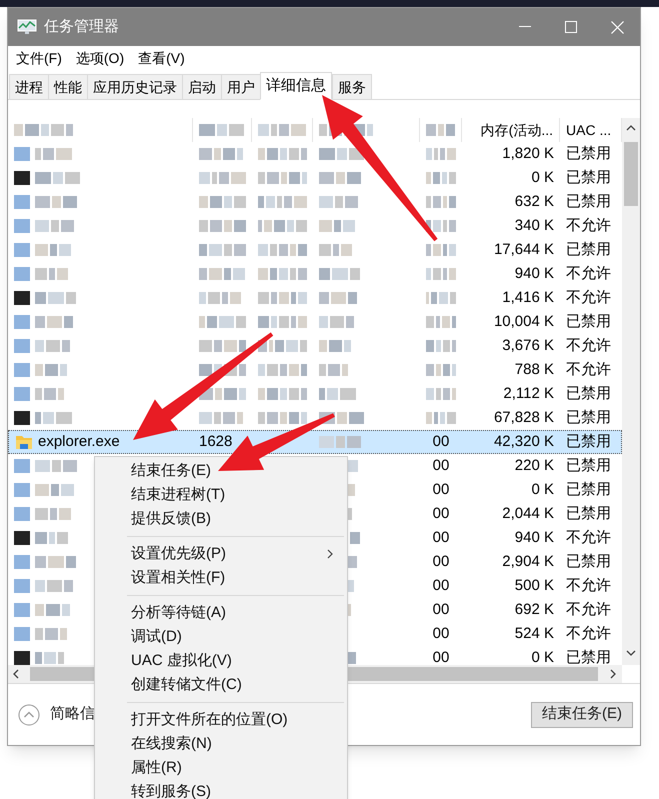 This screenshot has height=799, width=659. What do you see at coordinates (528, 346) in the screenshot?
I see `table-cell-text: 3,676 K` at bounding box center [528, 346].